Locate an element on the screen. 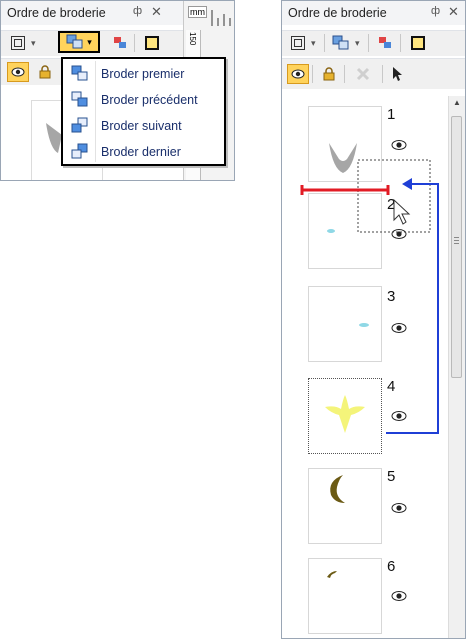  sew-last-icon is located at coordinates (79, 151).